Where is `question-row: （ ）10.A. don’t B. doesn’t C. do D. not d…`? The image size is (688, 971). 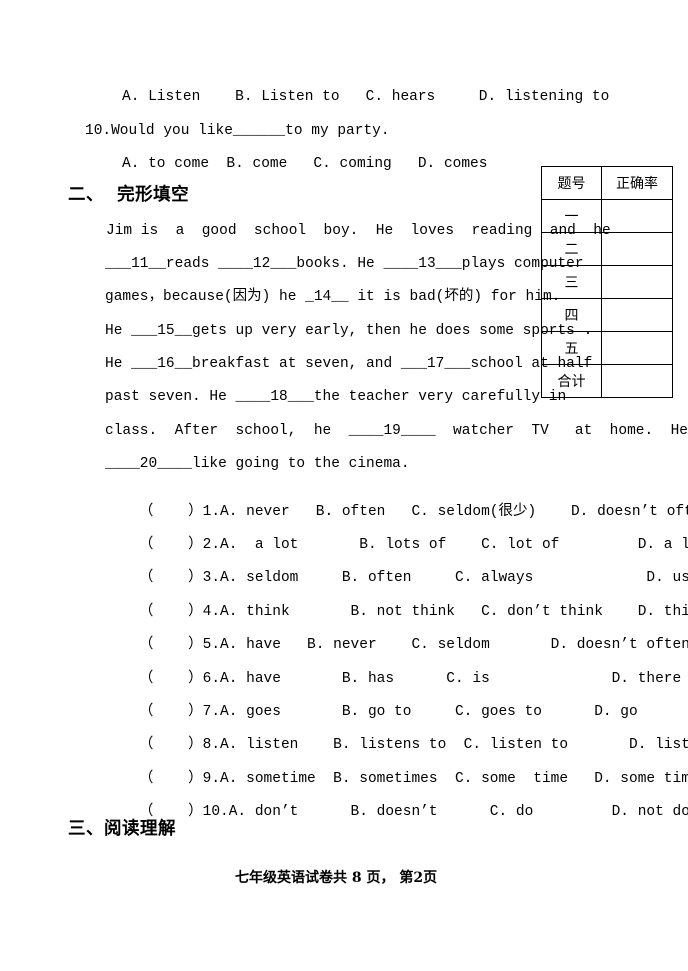
question-row: （ ）10.A. don’t B. doesn’t C. do D. not d… is located at coordinates (396, 813).